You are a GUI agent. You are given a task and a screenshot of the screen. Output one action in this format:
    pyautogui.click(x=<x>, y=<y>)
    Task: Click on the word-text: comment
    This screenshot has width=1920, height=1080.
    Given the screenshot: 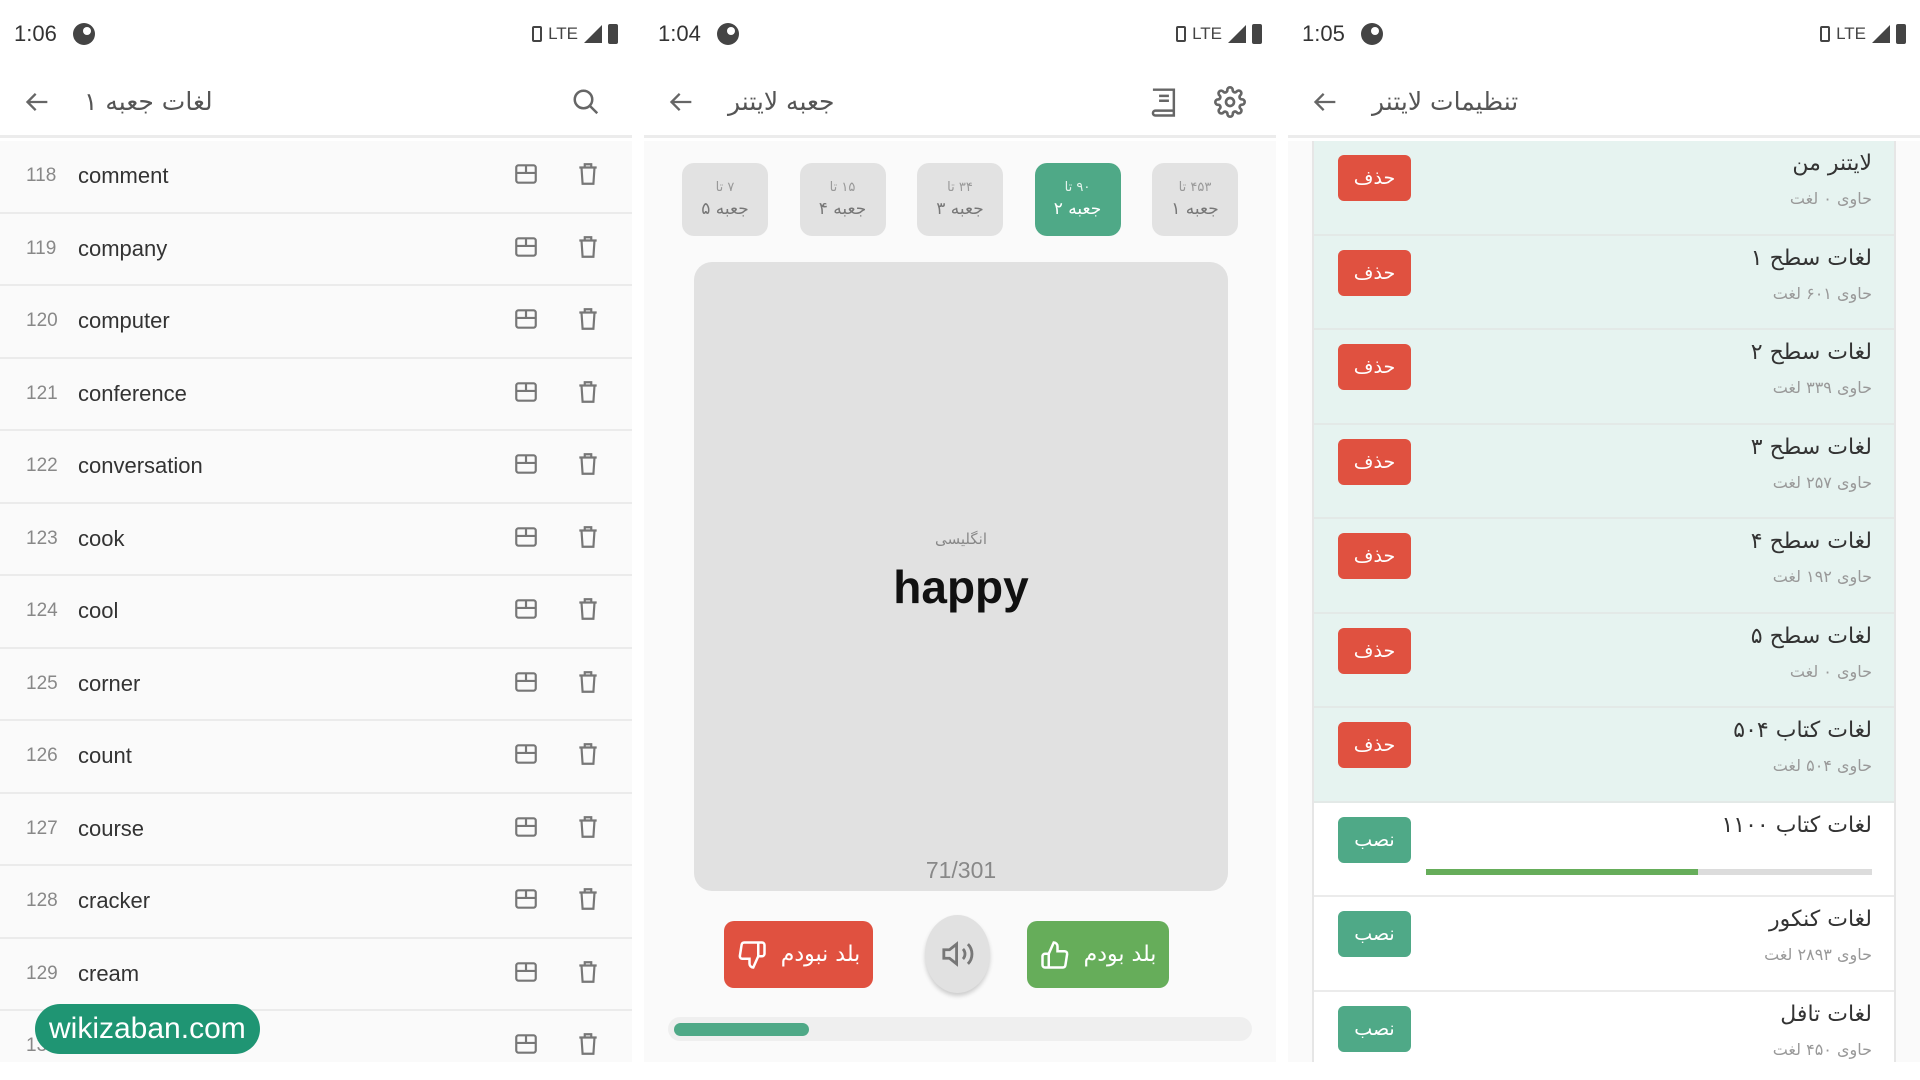 What is the action you would take?
    pyautogui.click(x=123, y=176)
    